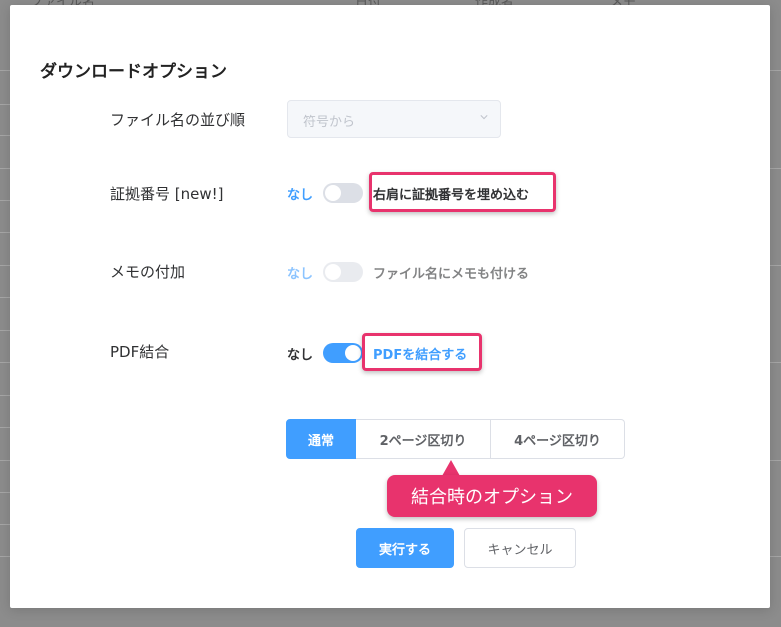 This screenshot has height=627, width=781. What do you see at coordinates (343, 272) in the screenshot?
I see `memo-switch` at bounding box center [343, 272].